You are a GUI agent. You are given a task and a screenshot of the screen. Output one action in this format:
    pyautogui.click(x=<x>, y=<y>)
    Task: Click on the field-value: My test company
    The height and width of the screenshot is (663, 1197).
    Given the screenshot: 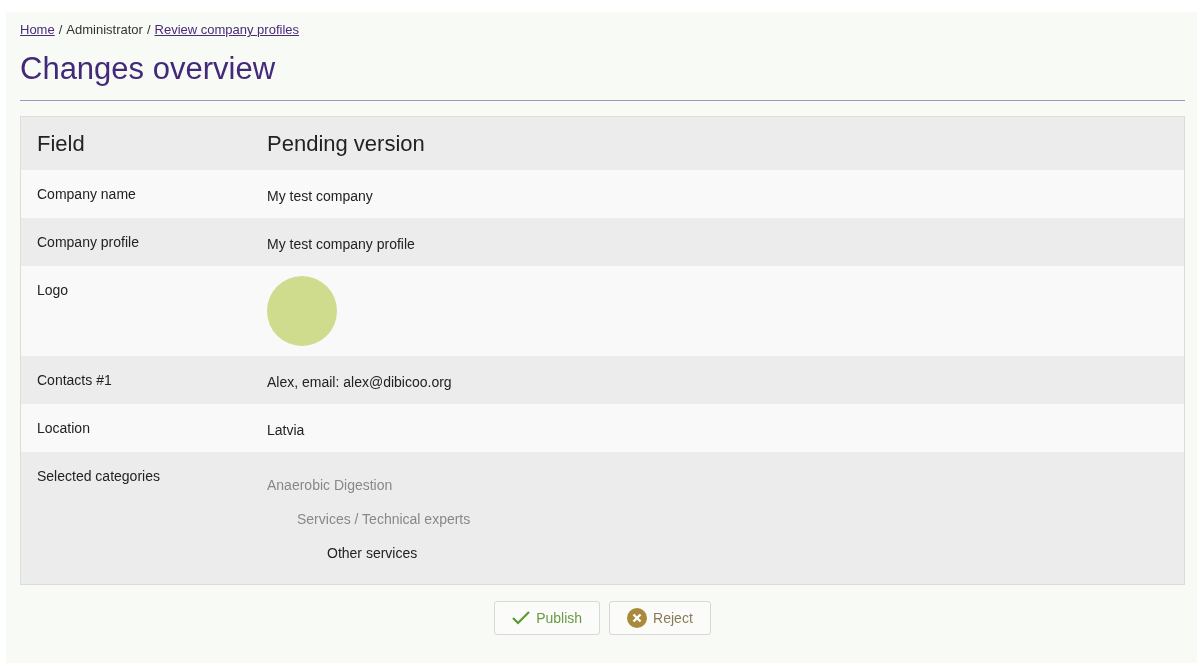 What is the action you would take?
    pyautogui.click(x=320, y=196)
    